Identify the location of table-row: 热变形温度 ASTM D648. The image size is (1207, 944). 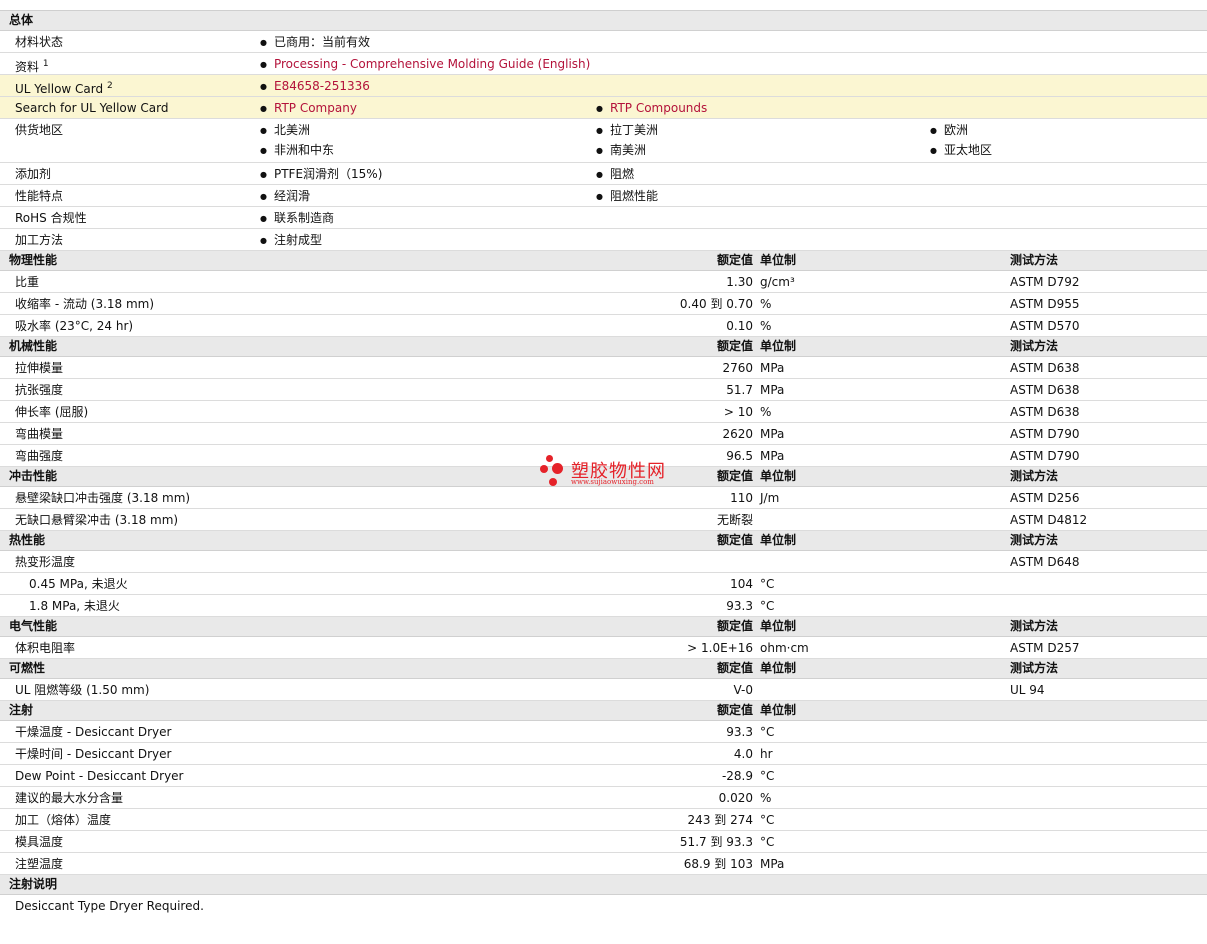
(603, 562).